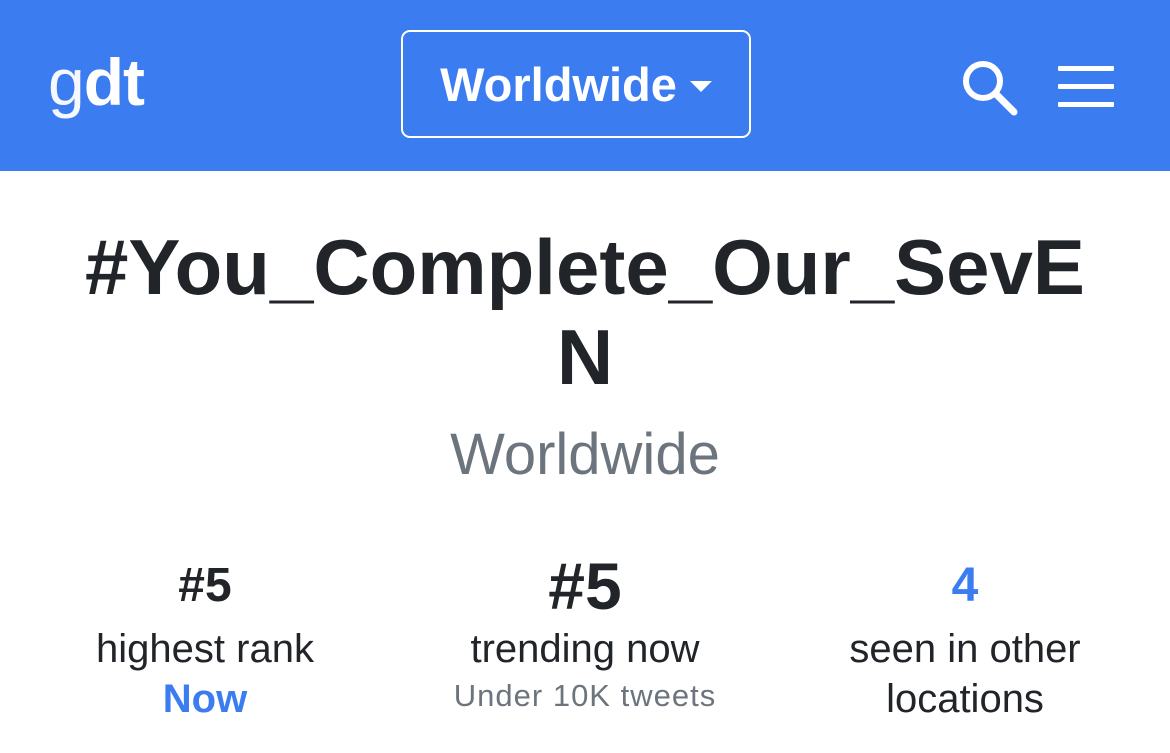 Image resolution: width=1170 pixels, height=753 pixels. What do you see at coordinates (585, 454) in the screenshot?
I see `trend-location-subtitle: Worldwide` at bounding box center [585, 454].